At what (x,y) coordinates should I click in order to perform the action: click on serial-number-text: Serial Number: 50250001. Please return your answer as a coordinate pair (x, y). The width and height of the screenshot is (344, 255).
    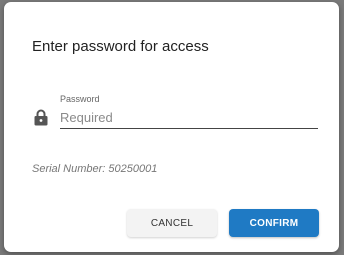
    Looking at the image, I should click on (95, 169).